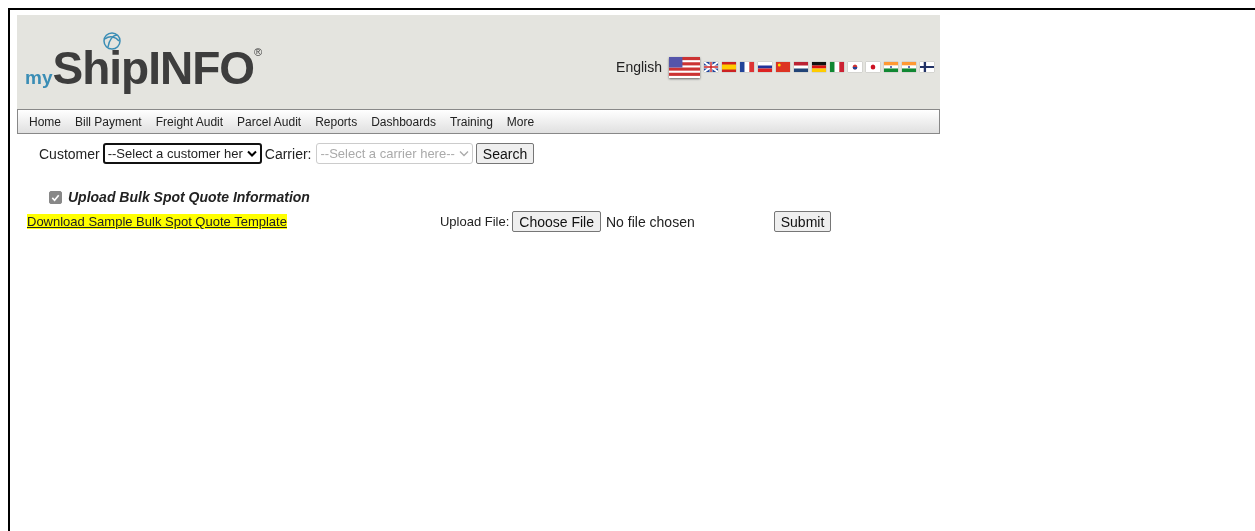  Describe the element at coordinates (144, 62) in the screenshot. I see `logo: myShipINFO®` at that location.